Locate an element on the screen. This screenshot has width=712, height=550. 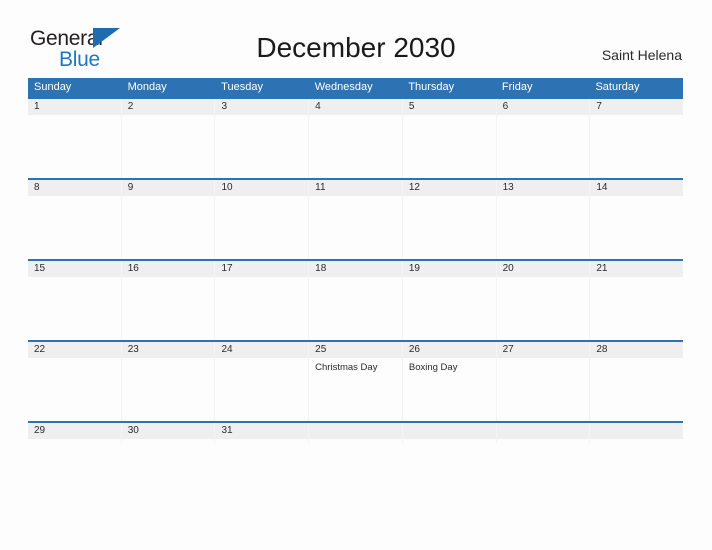
day-number: 4 is located at coordinates (318, 106).